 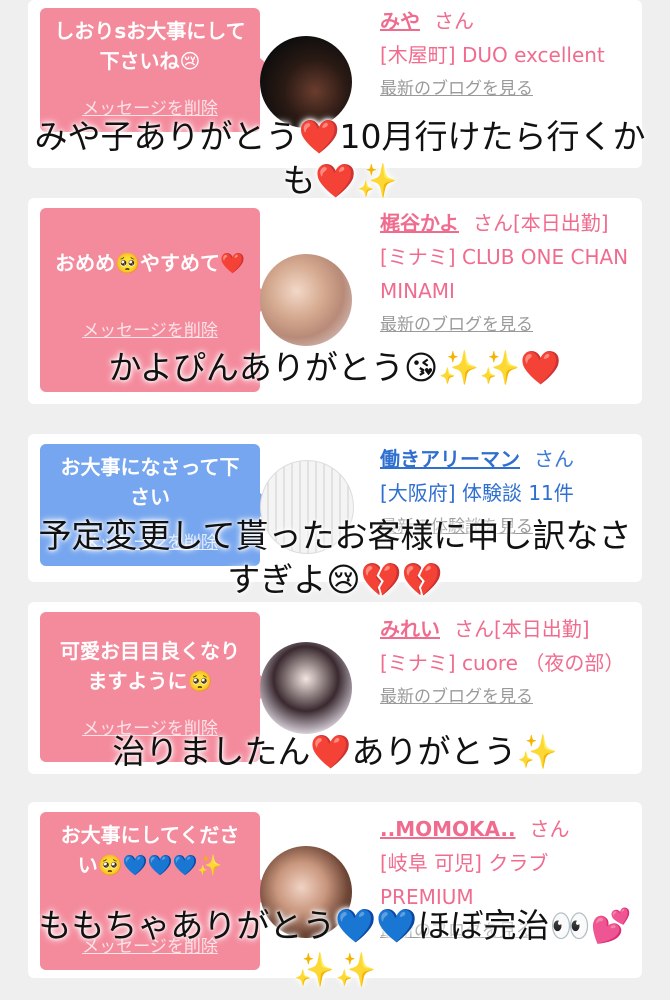 I want to click on caption-overlay: ももちゃありがとう💙💙ほぼ完治👀💕✨✨, so click(x=335, y=947).